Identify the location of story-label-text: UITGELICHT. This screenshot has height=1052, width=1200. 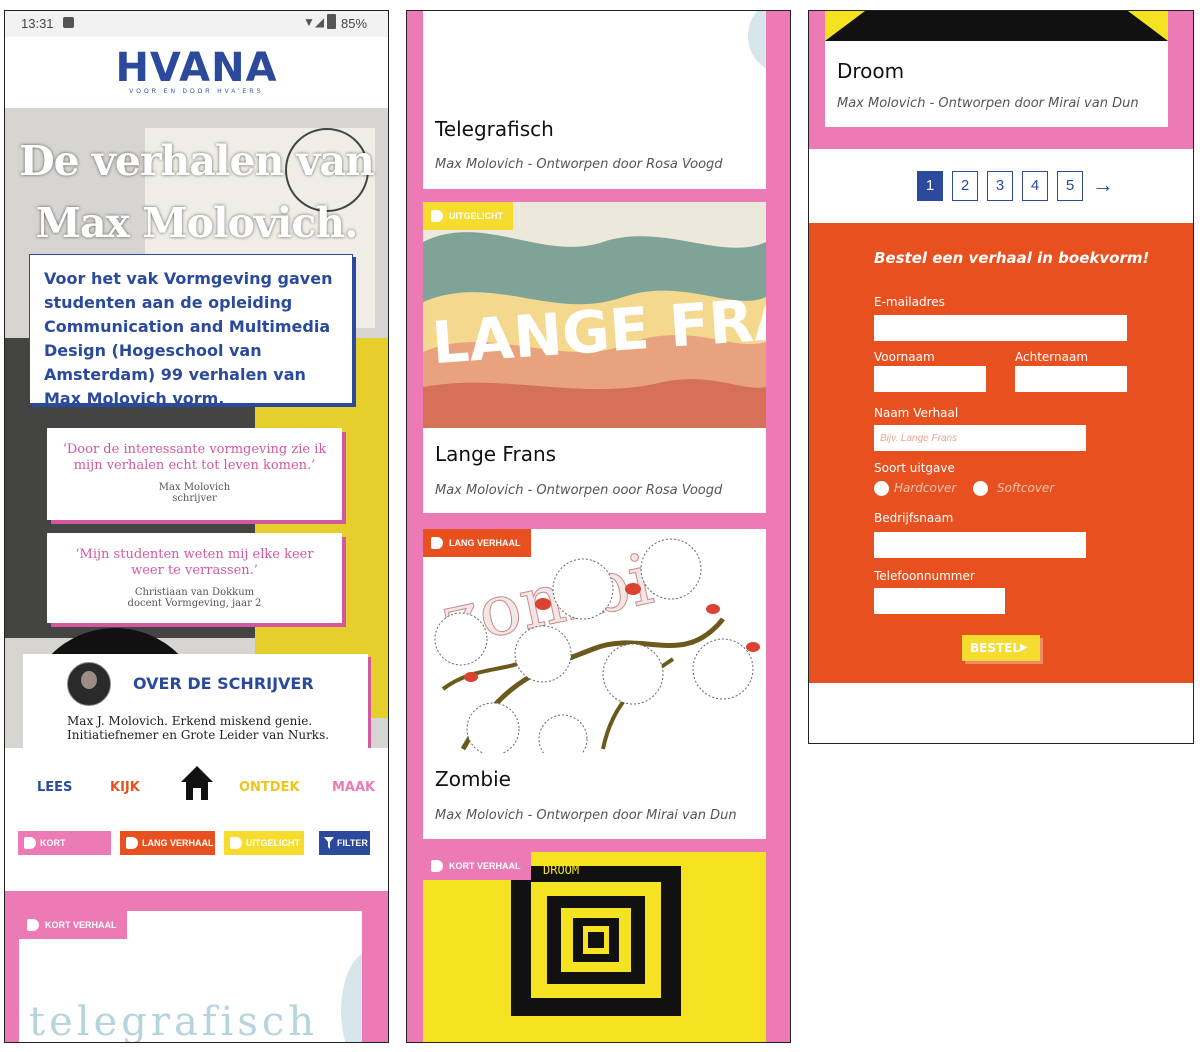
(476, 216).